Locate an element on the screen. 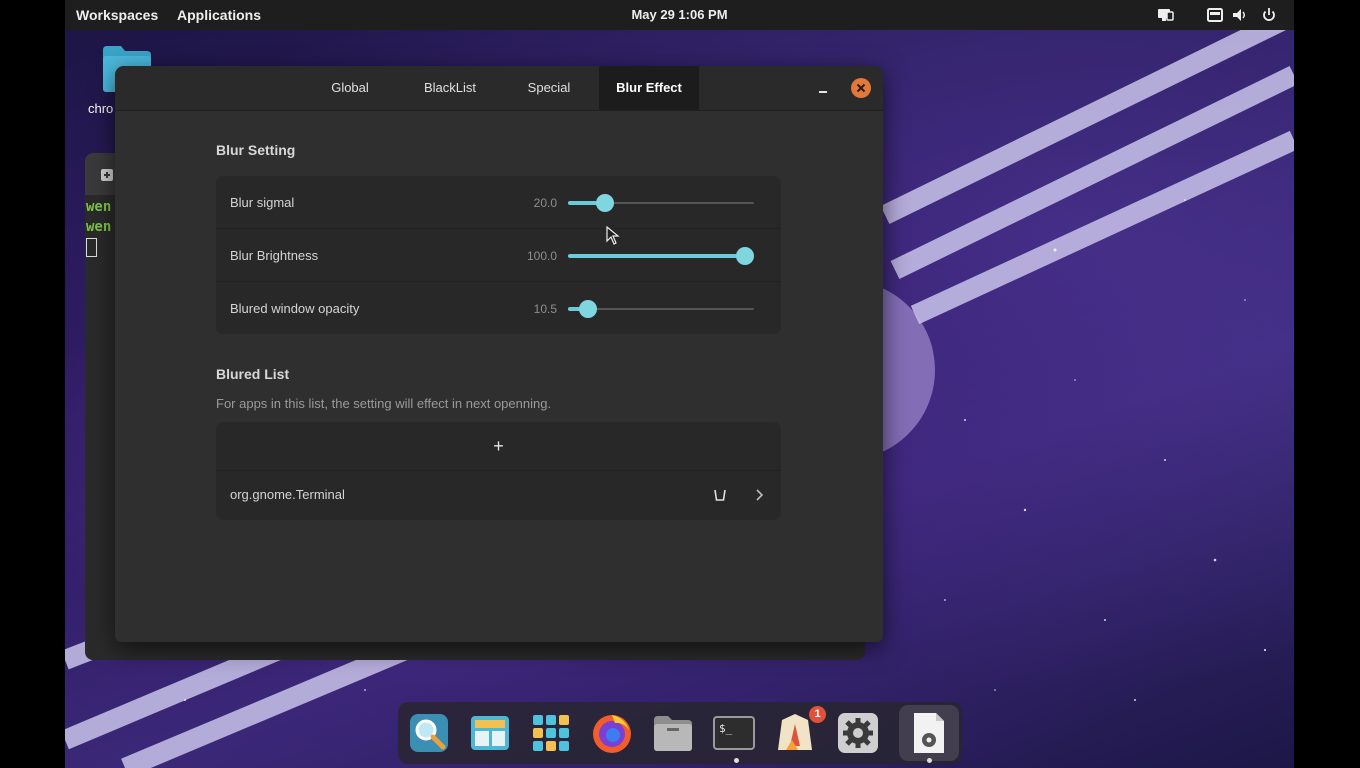 This screenshot has width=1360, height=768. tab-blur-effect: Blur Effect is located at coordinates (649, 88).